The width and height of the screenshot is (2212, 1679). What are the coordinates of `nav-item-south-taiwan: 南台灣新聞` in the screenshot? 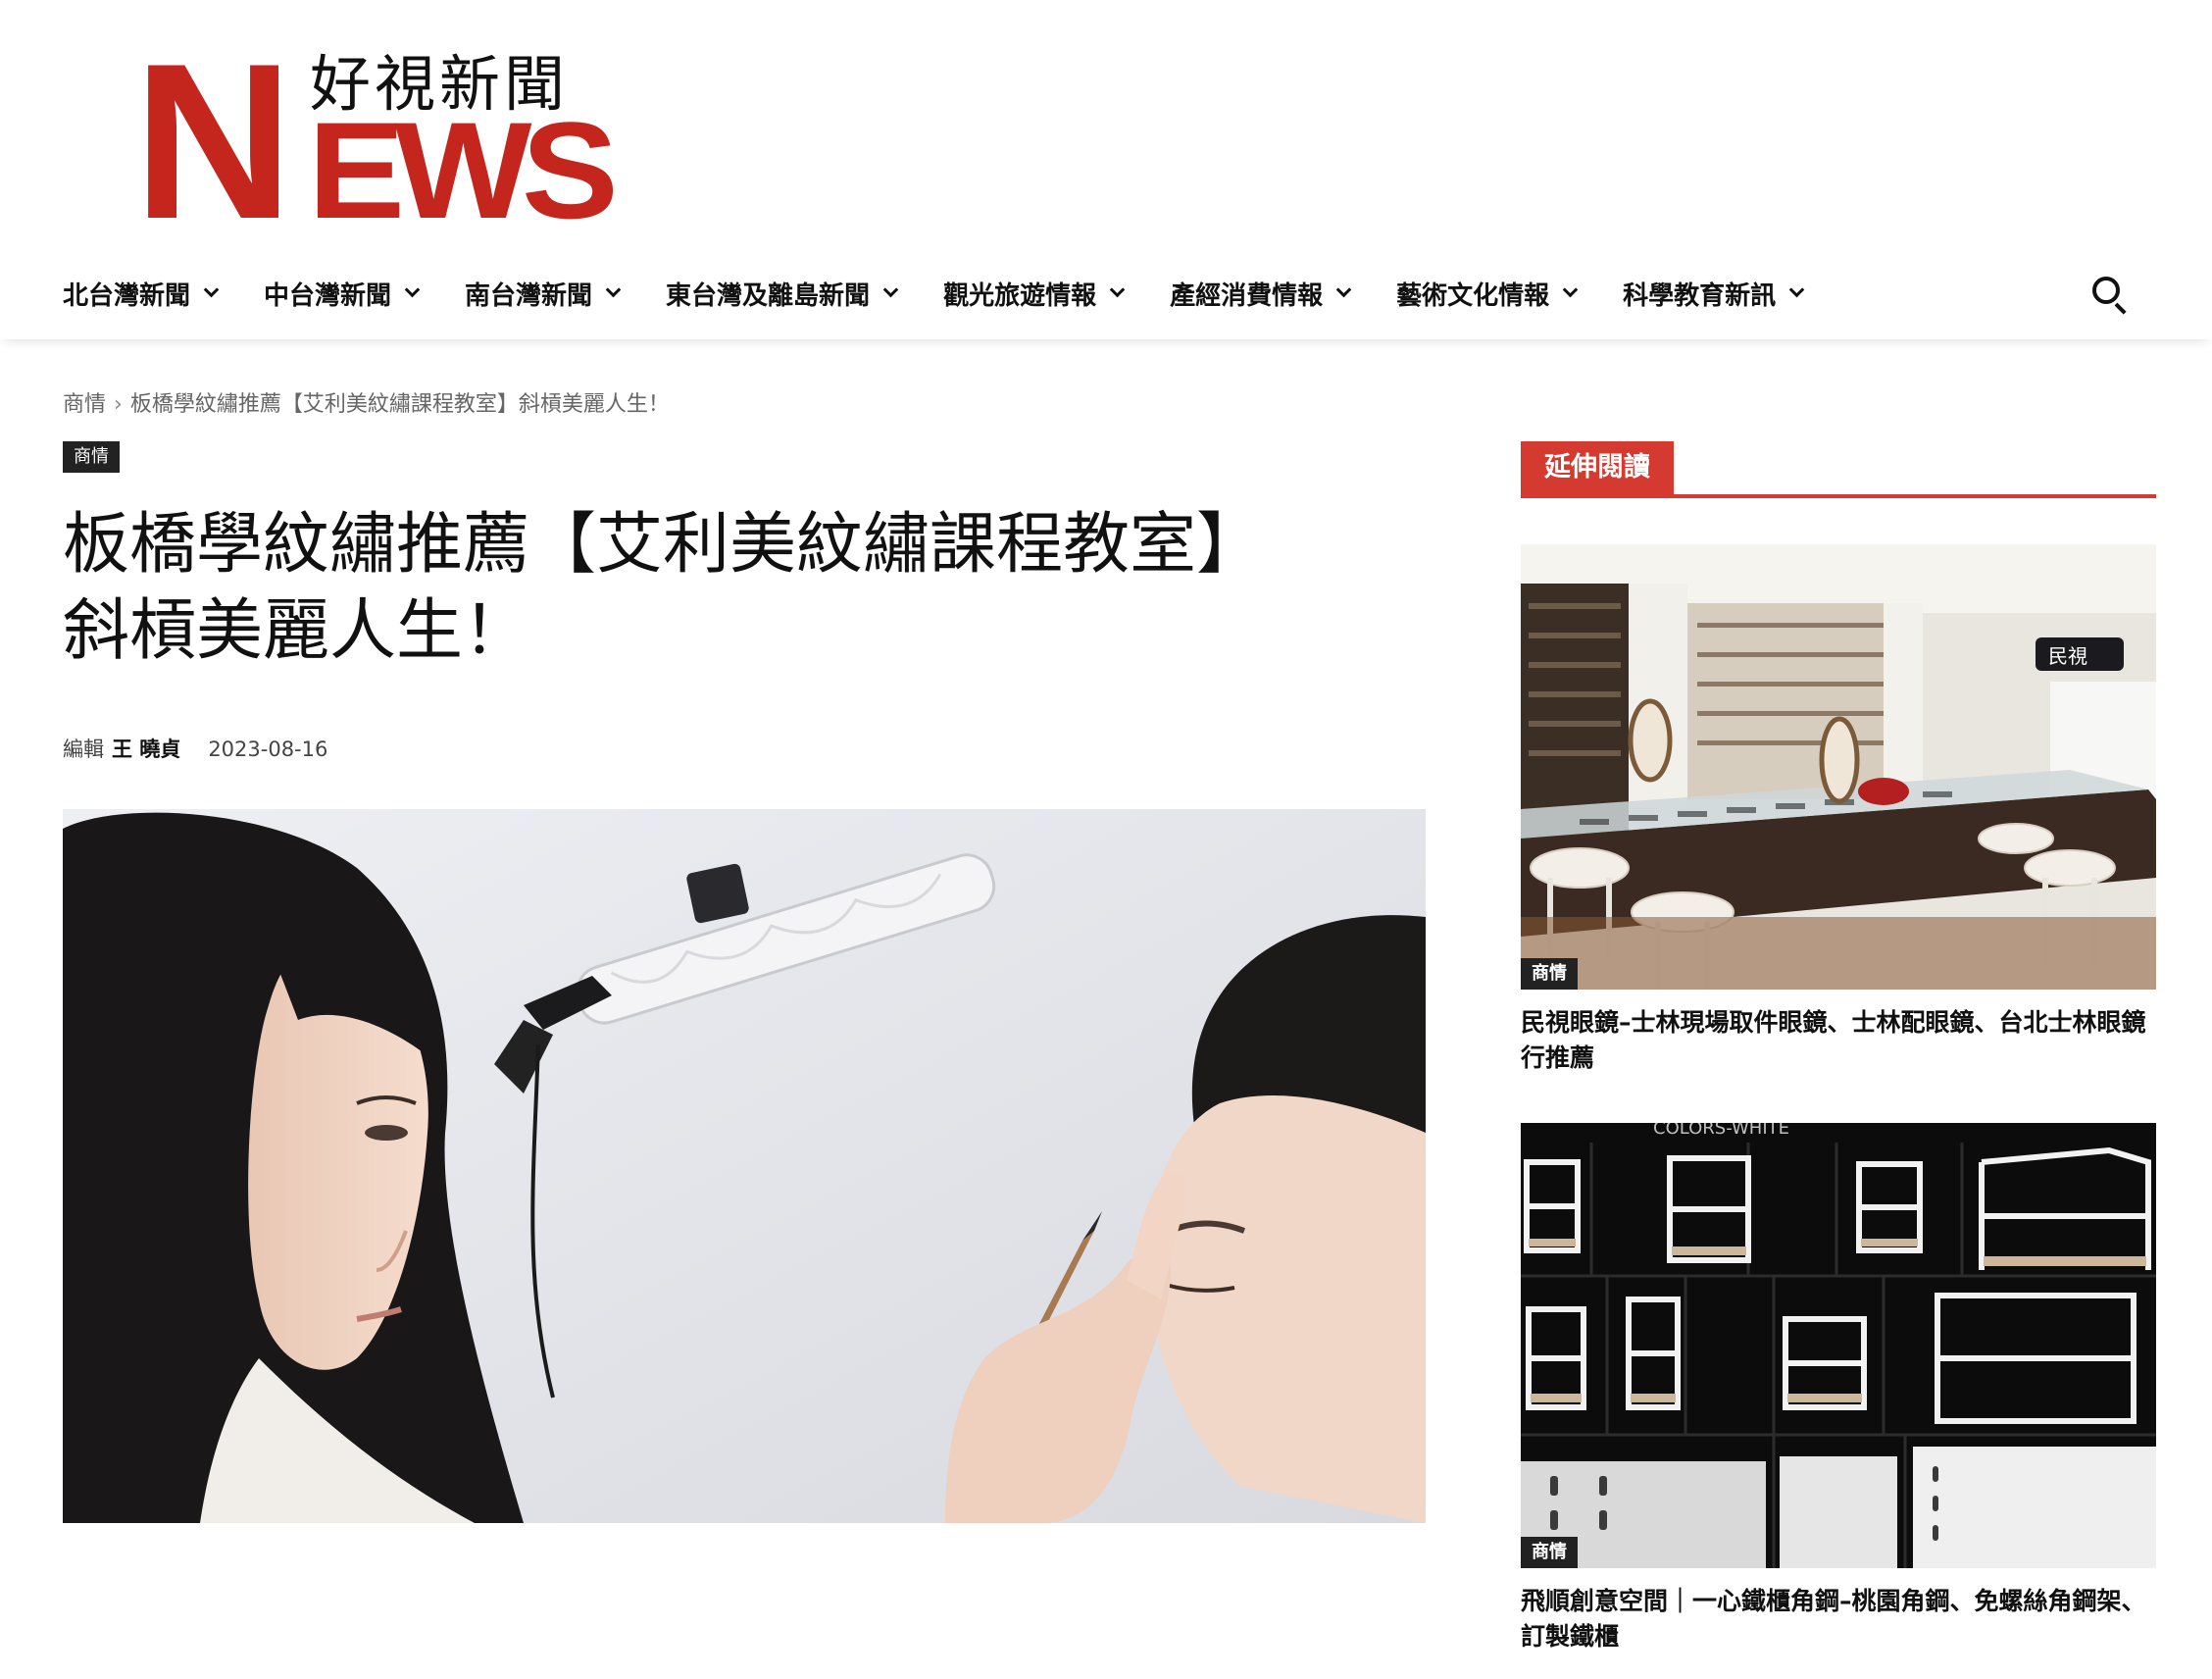 It's located at (543, 294).